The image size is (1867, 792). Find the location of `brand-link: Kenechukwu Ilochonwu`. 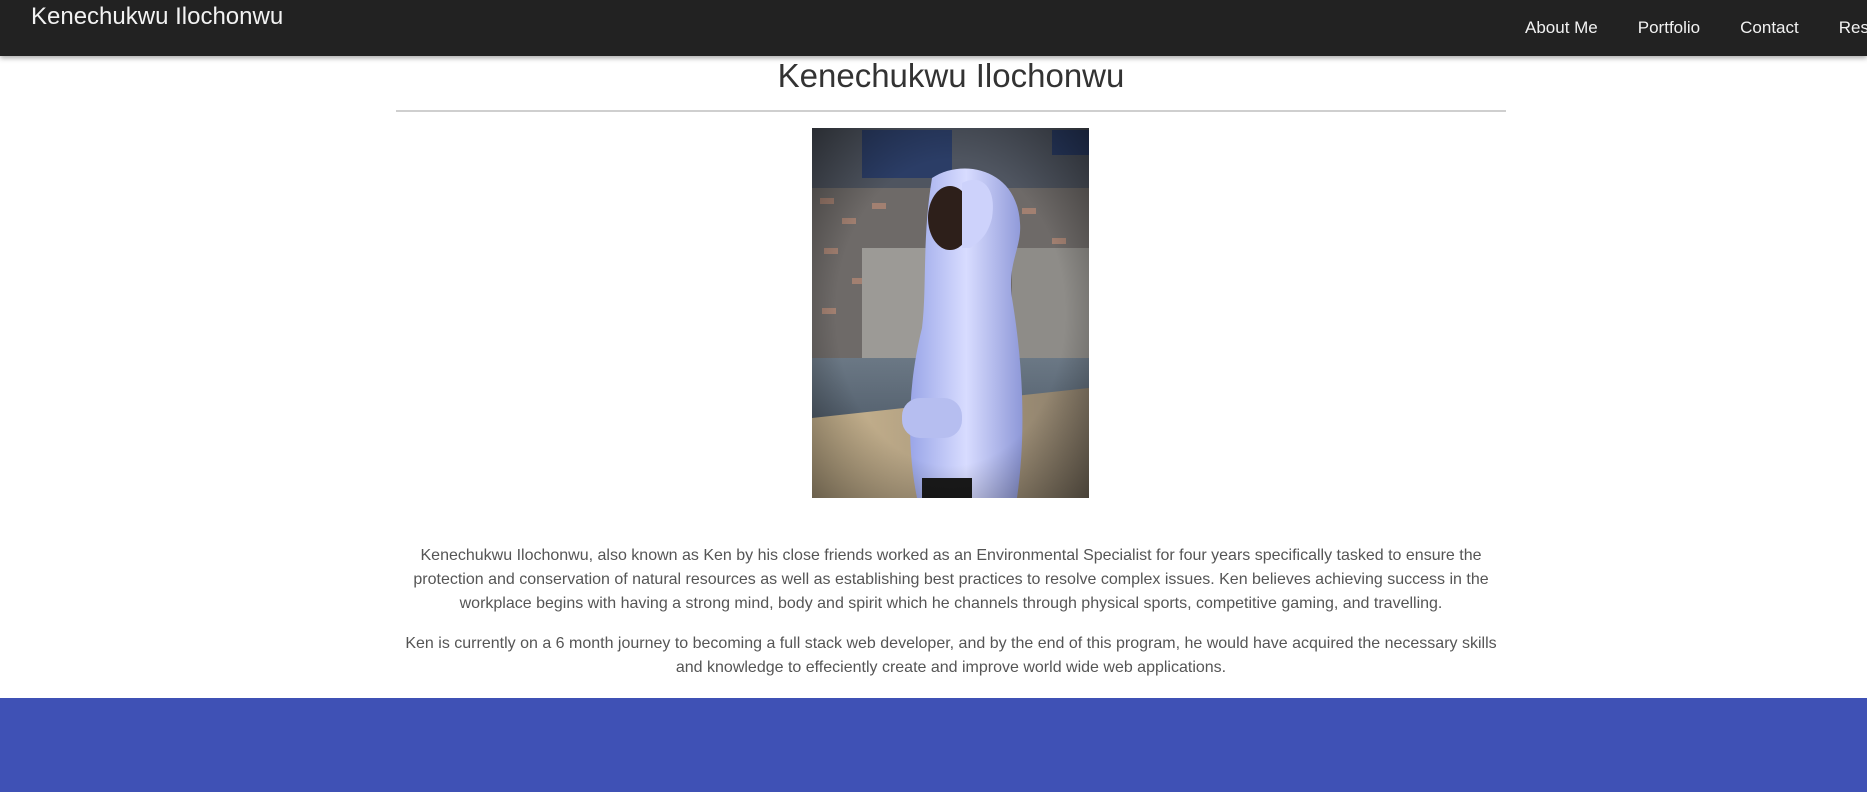

brand-link: Kenechukwu Ilochonwu is located at coordinates (157, 17).